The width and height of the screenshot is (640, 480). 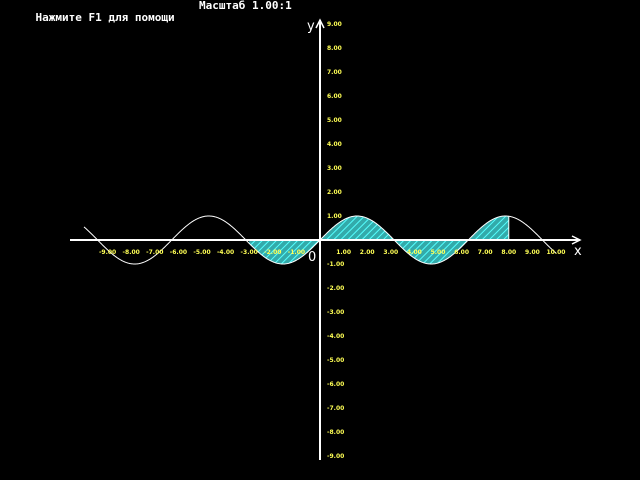 I want to click on y-tick-label: 2.00, so click(x=334, y=192).